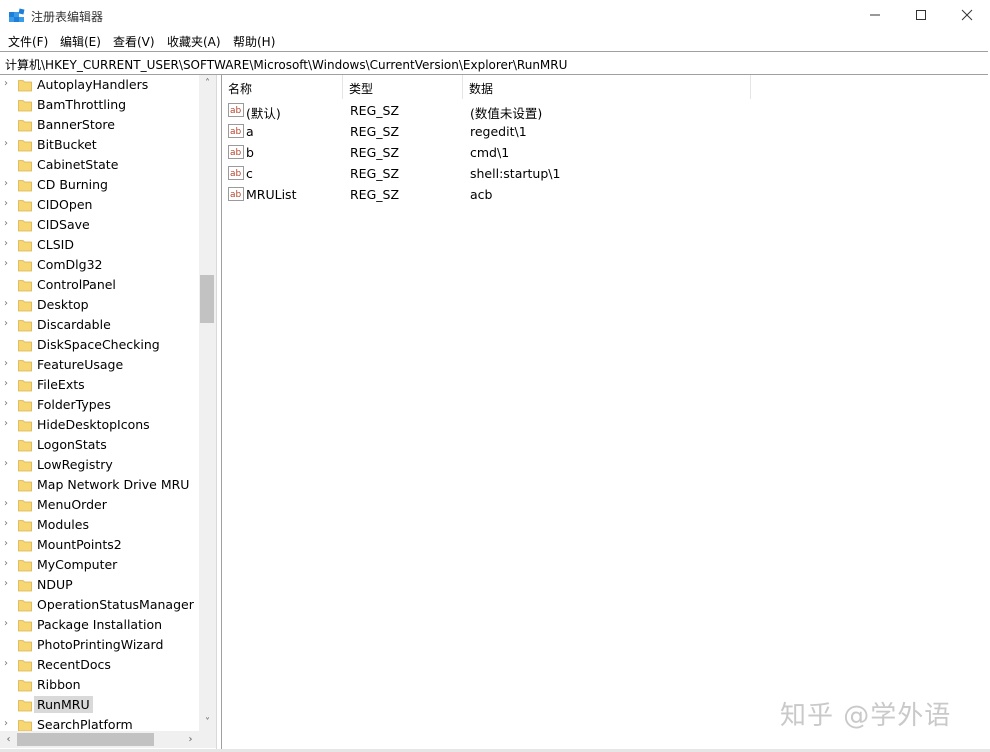 Image resolution: width=990 pixels, height=752 pixels. What do you see at coordinates (375, 173) in the screenshot?
I see `value-type-cell: REG_SZ` at bounding box center [375, 173].